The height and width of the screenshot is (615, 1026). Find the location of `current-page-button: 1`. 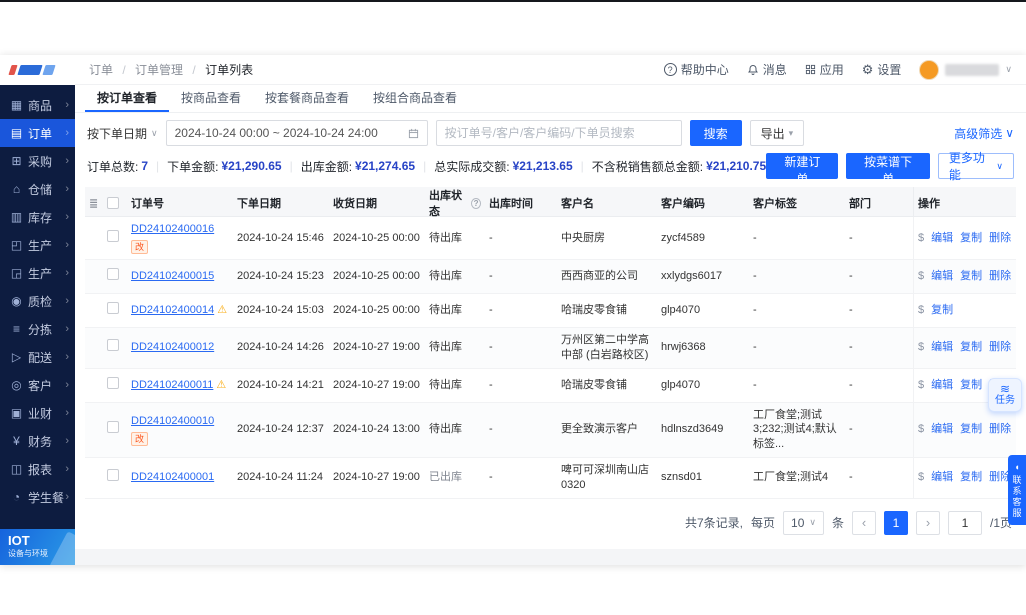

current-page-button: 1 is located at coordinates (895, 522).